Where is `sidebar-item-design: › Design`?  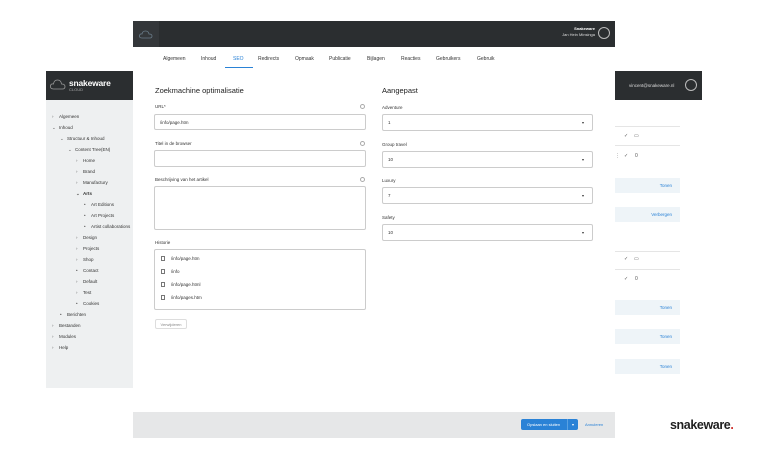
sidebar-item-design: › Design is located at coordinates (86, 237).